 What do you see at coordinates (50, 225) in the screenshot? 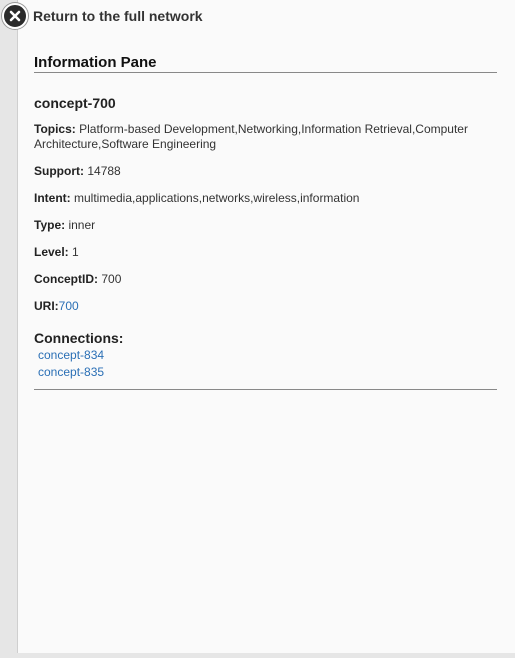
I see `type-label: Type:` at bounding box center [50, 225].